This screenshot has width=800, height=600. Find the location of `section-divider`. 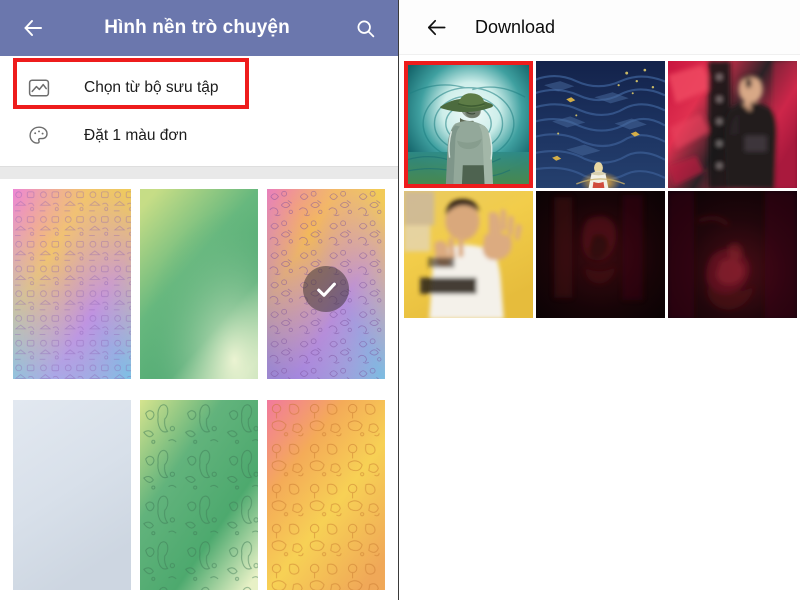

section-divider is located at coordinates (199, 172).